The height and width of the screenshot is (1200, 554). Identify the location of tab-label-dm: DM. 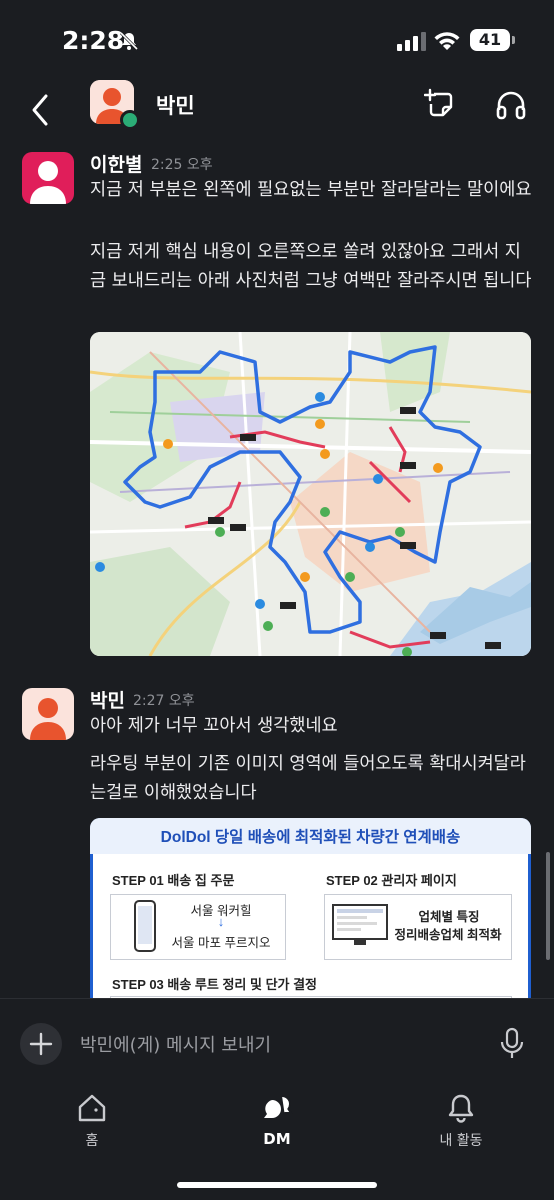
(277, 1139).